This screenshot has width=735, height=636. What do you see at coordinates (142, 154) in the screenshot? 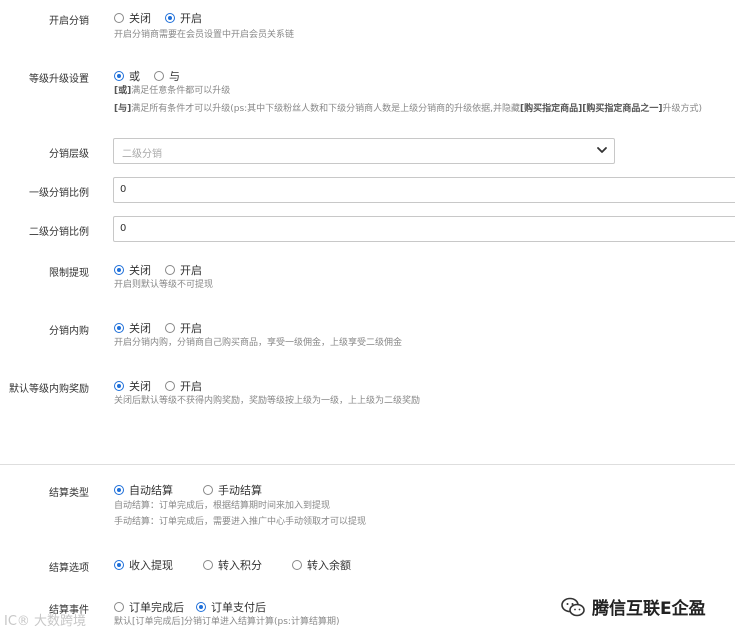
I see `fx-level-selected-value: 二级分销` at bounding box center [142, 154].